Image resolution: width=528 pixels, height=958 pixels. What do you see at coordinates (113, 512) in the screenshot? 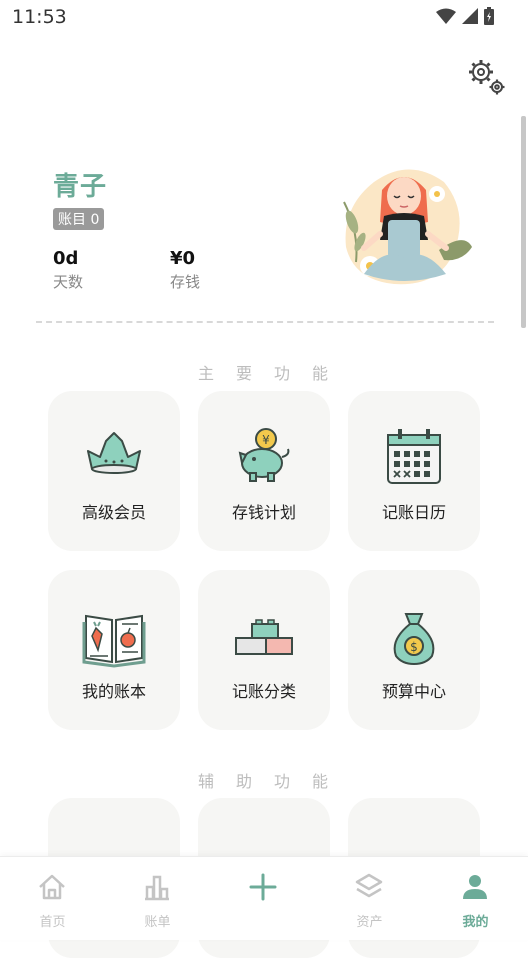
I see `premium-member-label: 高级会员` at bounding box center [113, 512].